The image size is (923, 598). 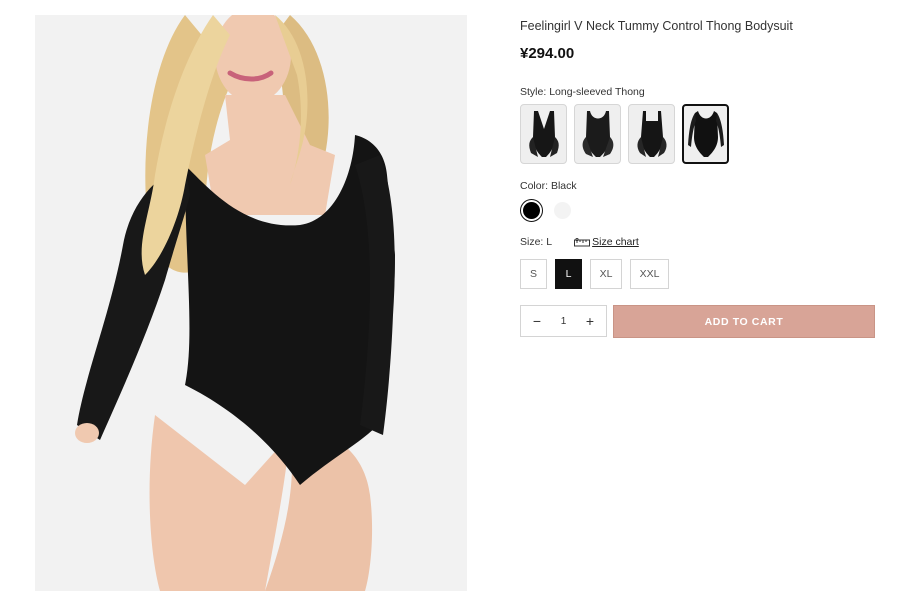 I want to click on color-label: Color: Black, so click(x=548, y=186).